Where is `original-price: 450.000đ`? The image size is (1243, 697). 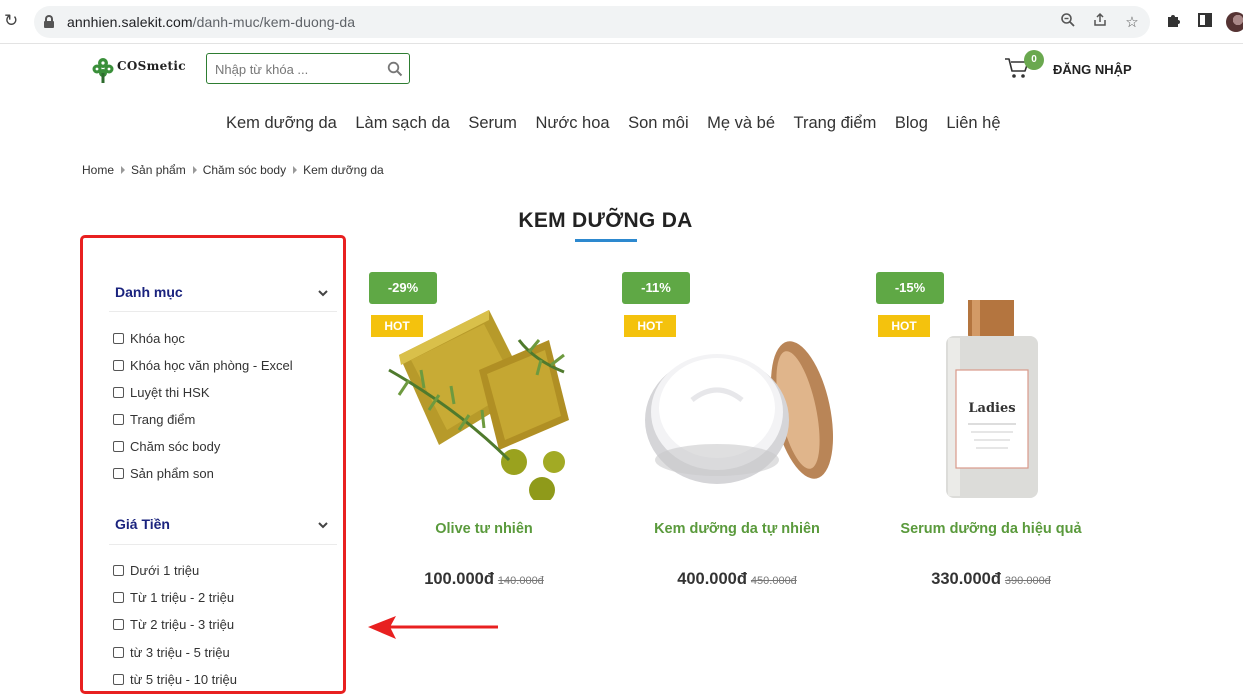
original-price: 450.000đ is located at coordinates (773, 581).